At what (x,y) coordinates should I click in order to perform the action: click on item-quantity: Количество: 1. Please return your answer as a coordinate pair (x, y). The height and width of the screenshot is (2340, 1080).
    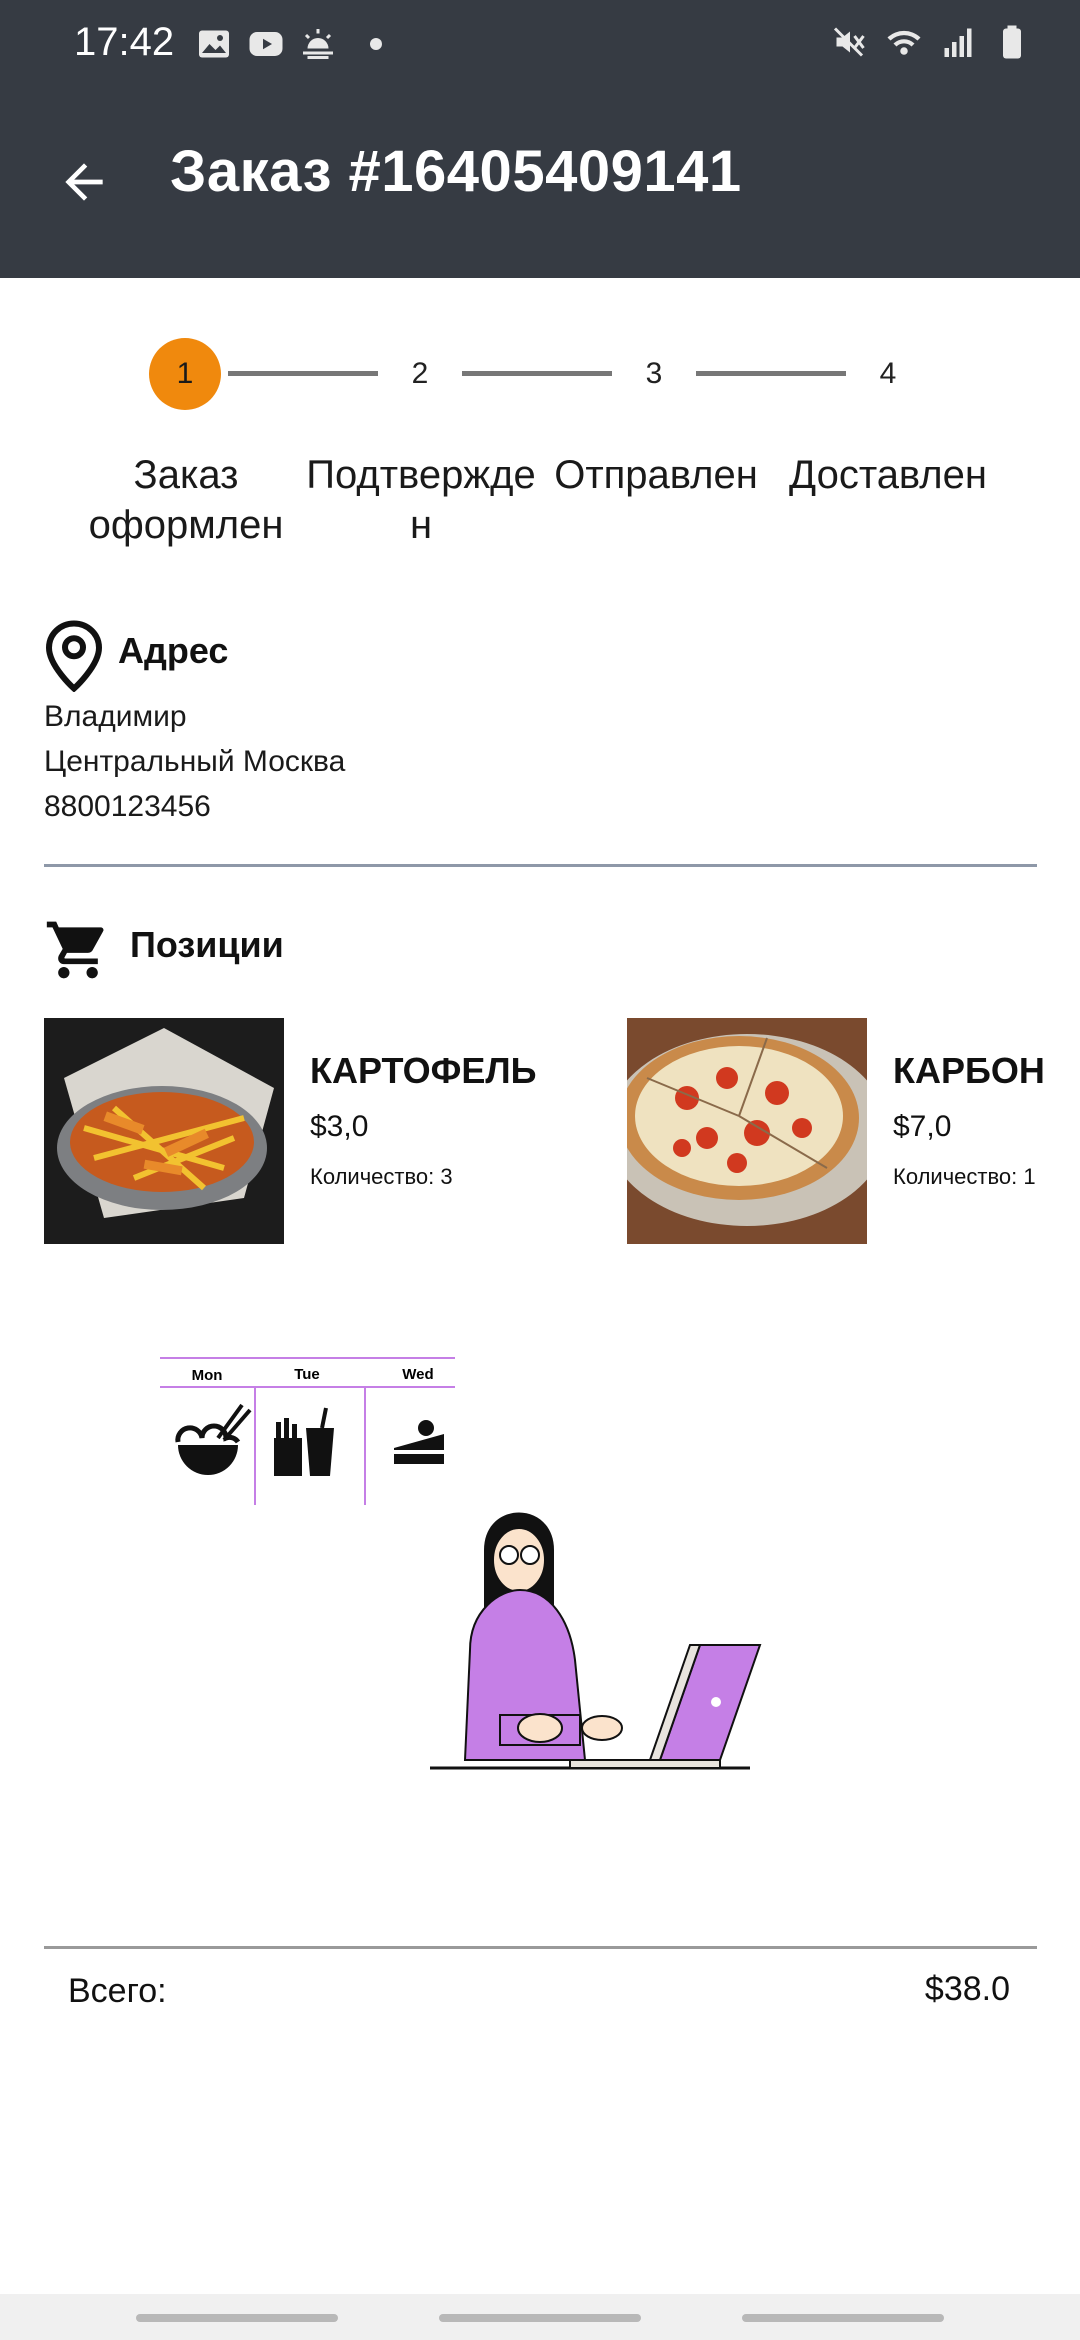
    Looking at the image, I should click on (964, 1177).